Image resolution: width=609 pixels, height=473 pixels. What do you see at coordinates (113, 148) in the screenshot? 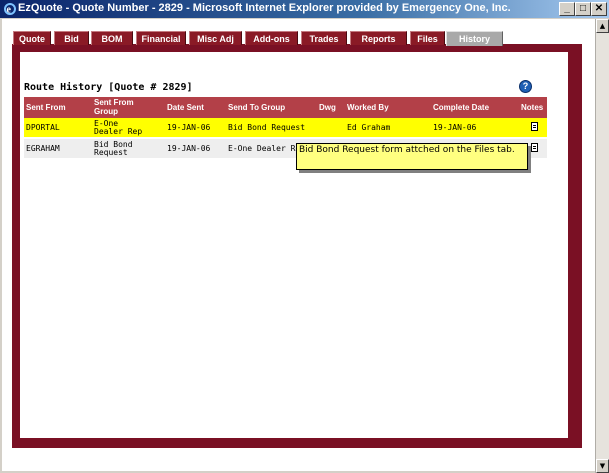
I see `cell-sent-from-group: Bid Bond Request` at bounding box center [113, 148].